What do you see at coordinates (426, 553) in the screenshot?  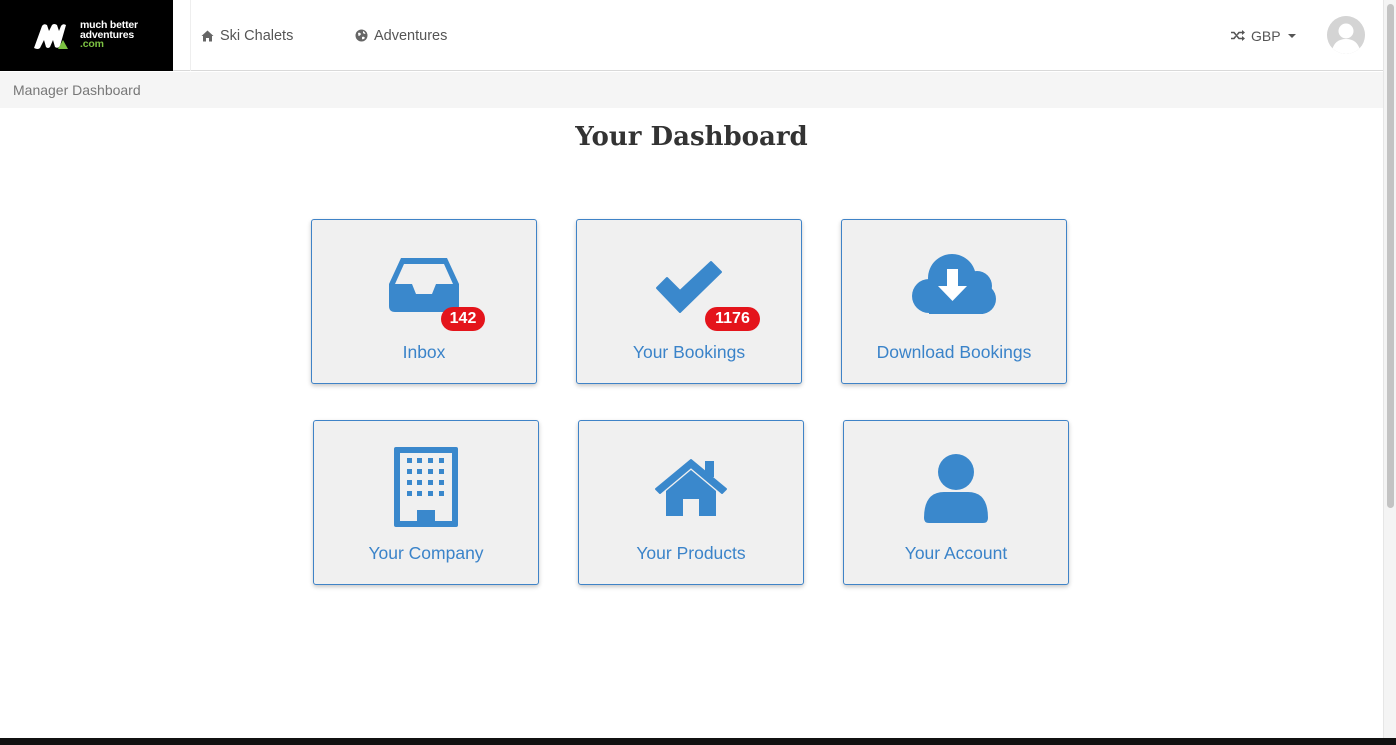 I see `tile-your-company-label: Your Company` at bounding box center [426, 553].